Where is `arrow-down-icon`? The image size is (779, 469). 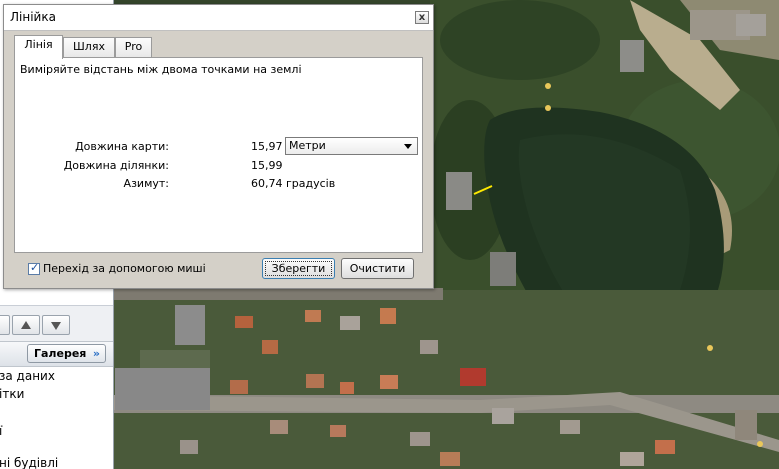
arrow-down-icon is located at coordinates (56, 326).